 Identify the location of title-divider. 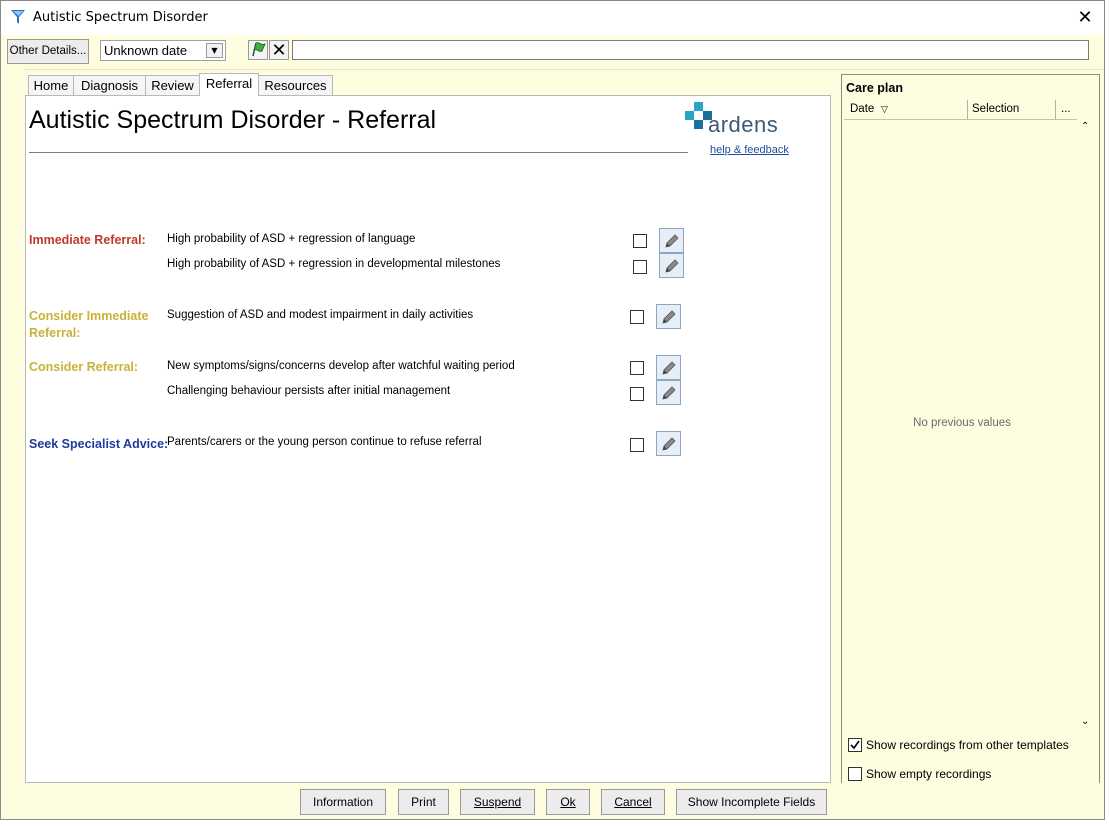
(358, 152).